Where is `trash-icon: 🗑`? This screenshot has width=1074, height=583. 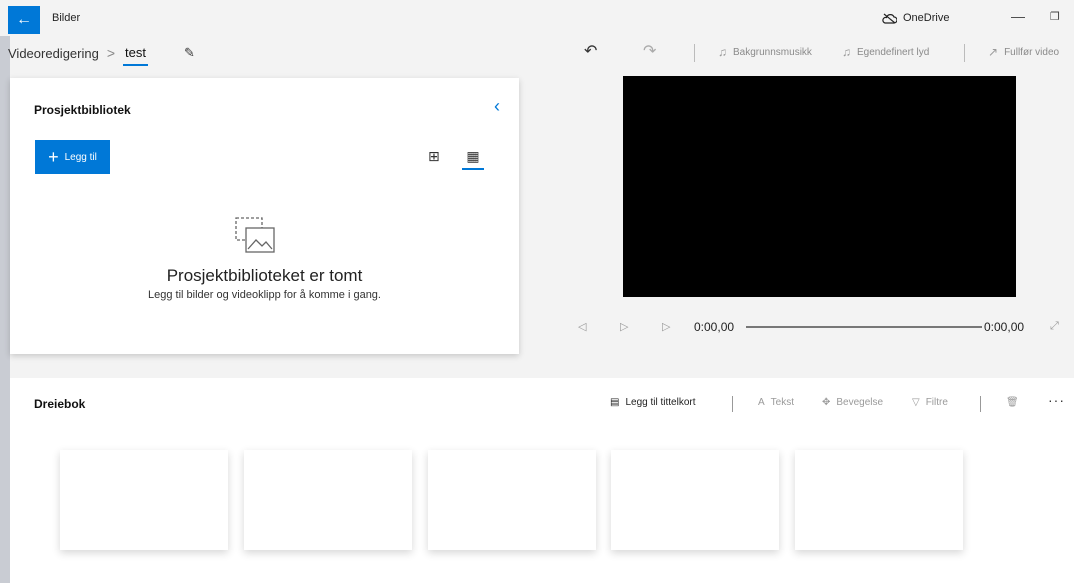
trash-icon: 🗑 is located at coordinates (1012, 402).